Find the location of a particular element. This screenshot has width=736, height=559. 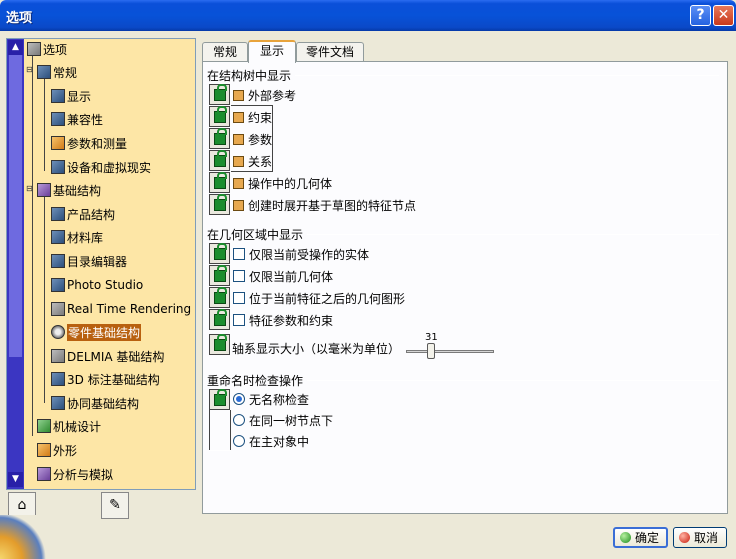

radio-no-name-check: 无名称检查 is located at coordinates (271, 399).